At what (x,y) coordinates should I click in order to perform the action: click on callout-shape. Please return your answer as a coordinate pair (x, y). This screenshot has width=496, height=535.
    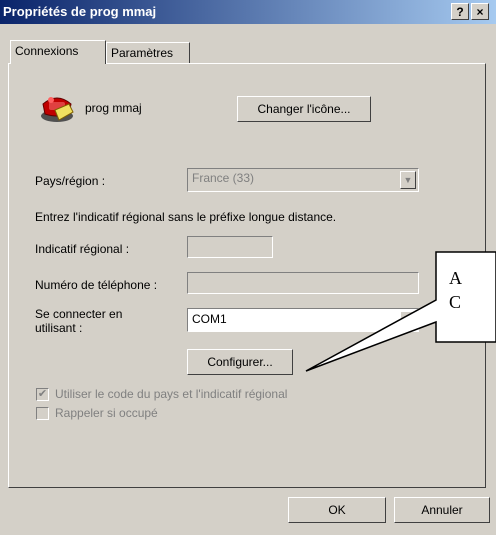
    Looking at the image, I should click on (400, 311).